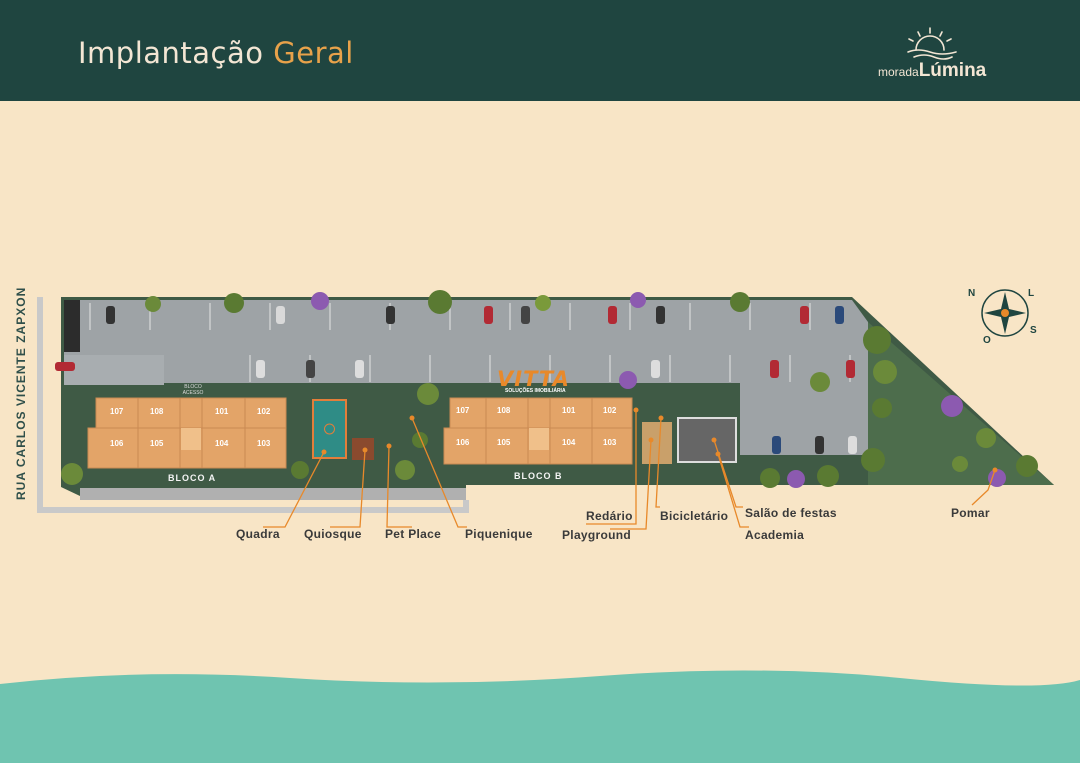 The width and height of the screenshot is (1080, 763). What do you see at coordinates (156, 411) in the screenshot?
I see `unit-a-108: 108` at bounding box center [156, 411].